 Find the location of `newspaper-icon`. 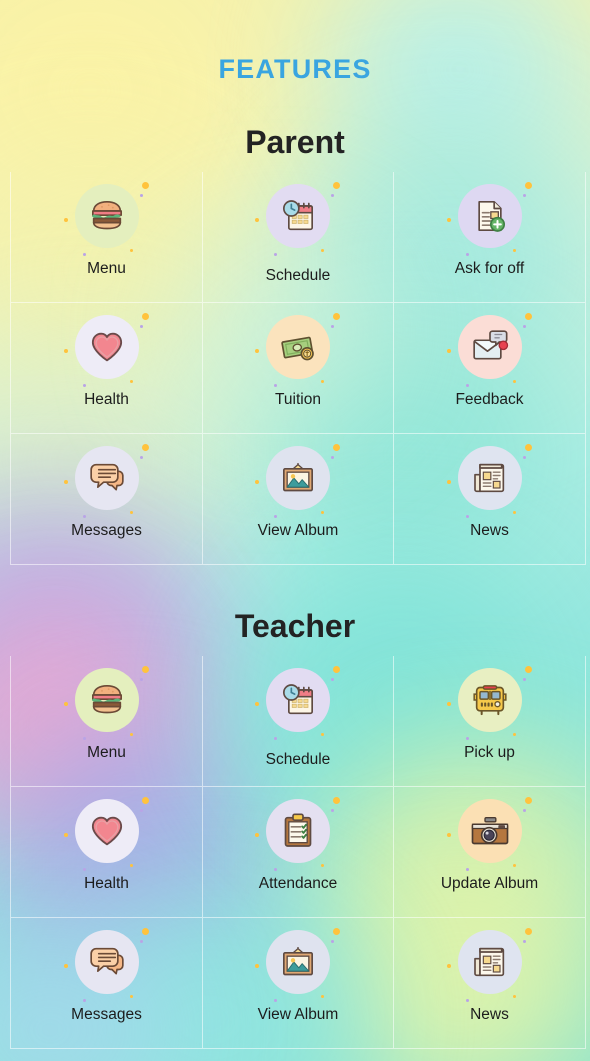

newspaper-icon is located at coordinates (490, 962).